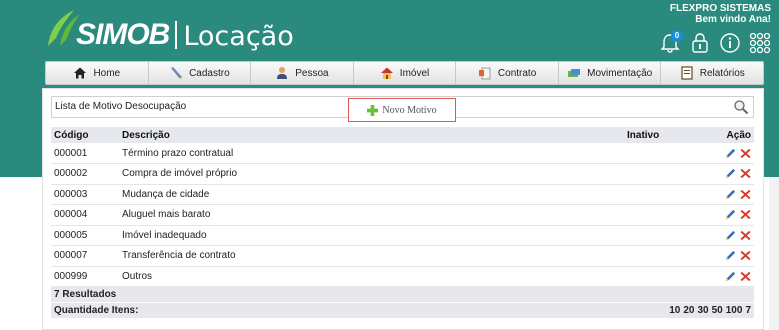 The width and height of the screenshot is (779, 330). What do you see at coordinates (176, 35) in the screenshot?
I see `logo-separator` at bounding box center [176, 35].